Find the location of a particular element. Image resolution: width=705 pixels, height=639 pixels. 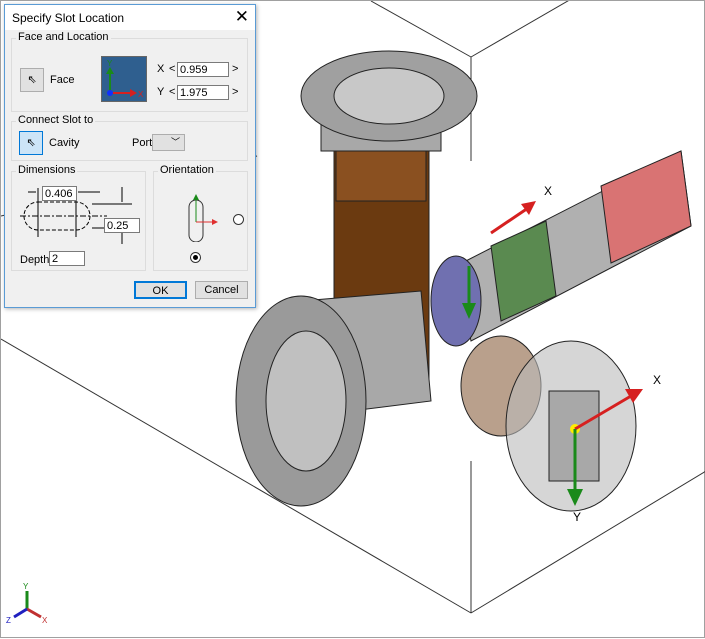

x-increment-button: > is located at coordinates (235, 69).